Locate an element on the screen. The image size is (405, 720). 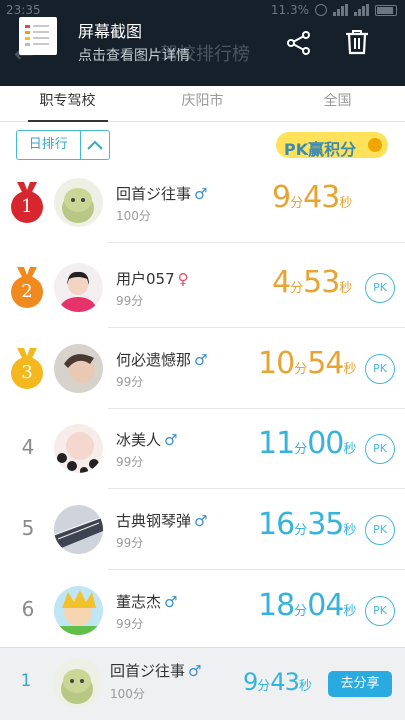
time-minutes: 4 is located at coordinates (281, 282).